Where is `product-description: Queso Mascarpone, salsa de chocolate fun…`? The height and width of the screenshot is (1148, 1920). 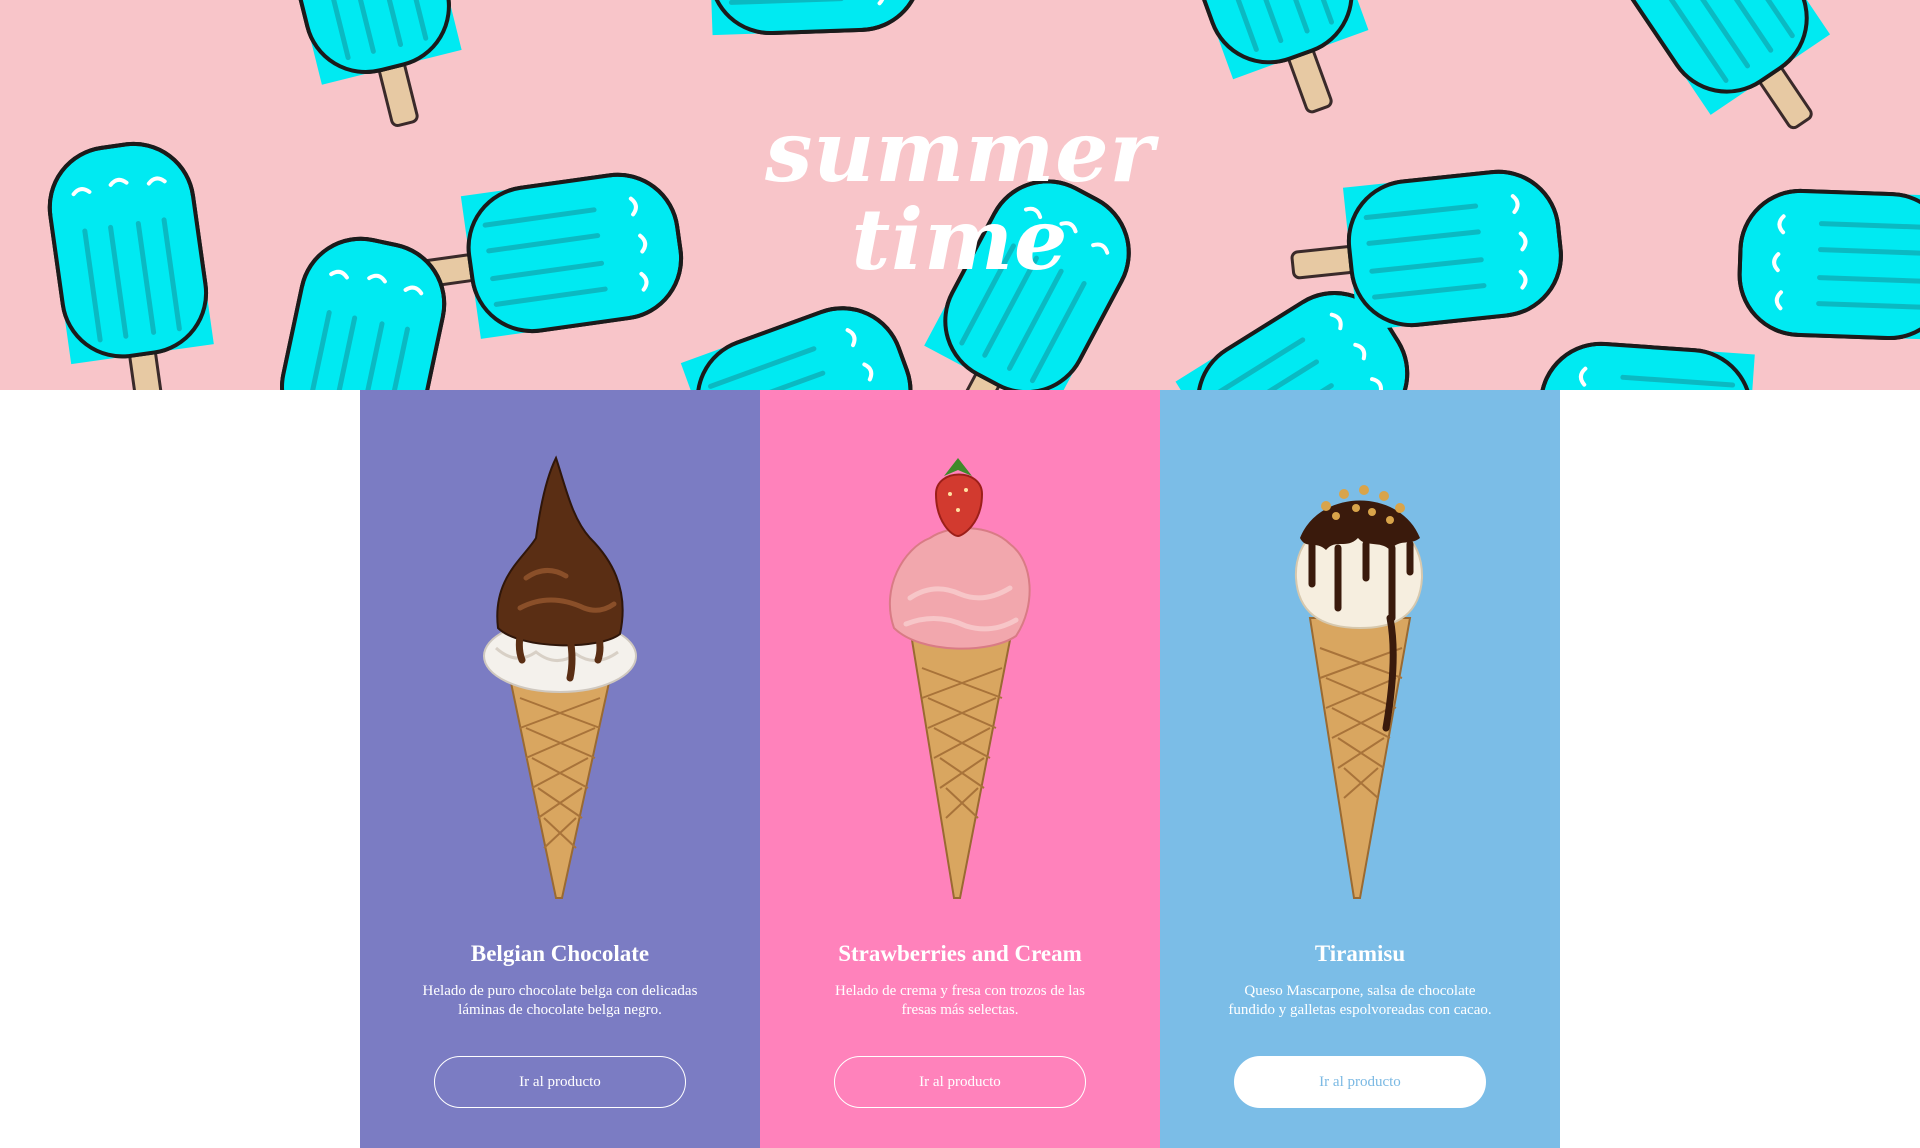
product-description: Queso Mascarpone, salsa de chocolate fun… is located at coordinates (1360, 1000).